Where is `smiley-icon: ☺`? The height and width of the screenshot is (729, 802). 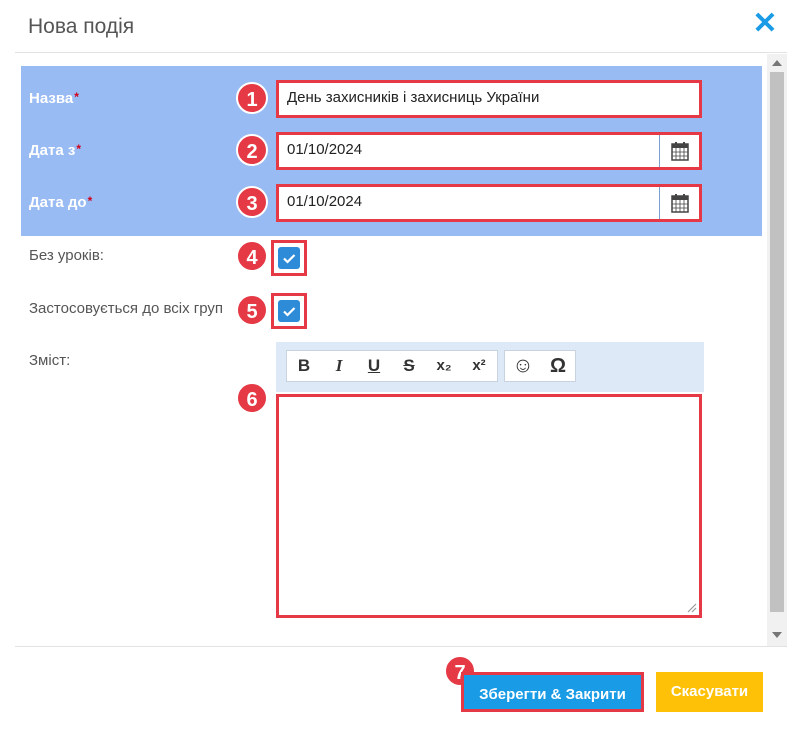 smiley-icon: ☺ is located at coordinates (523, 366).